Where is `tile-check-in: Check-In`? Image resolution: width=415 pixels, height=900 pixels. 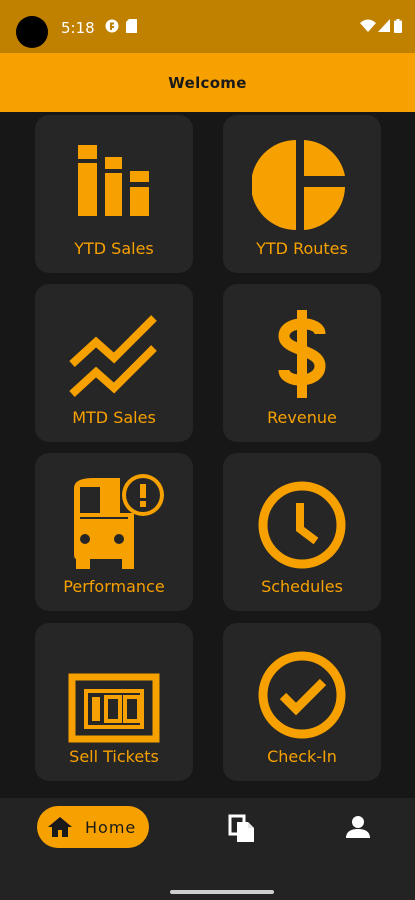
tile-check-in: Check-In is located at coordinates (302, 702).